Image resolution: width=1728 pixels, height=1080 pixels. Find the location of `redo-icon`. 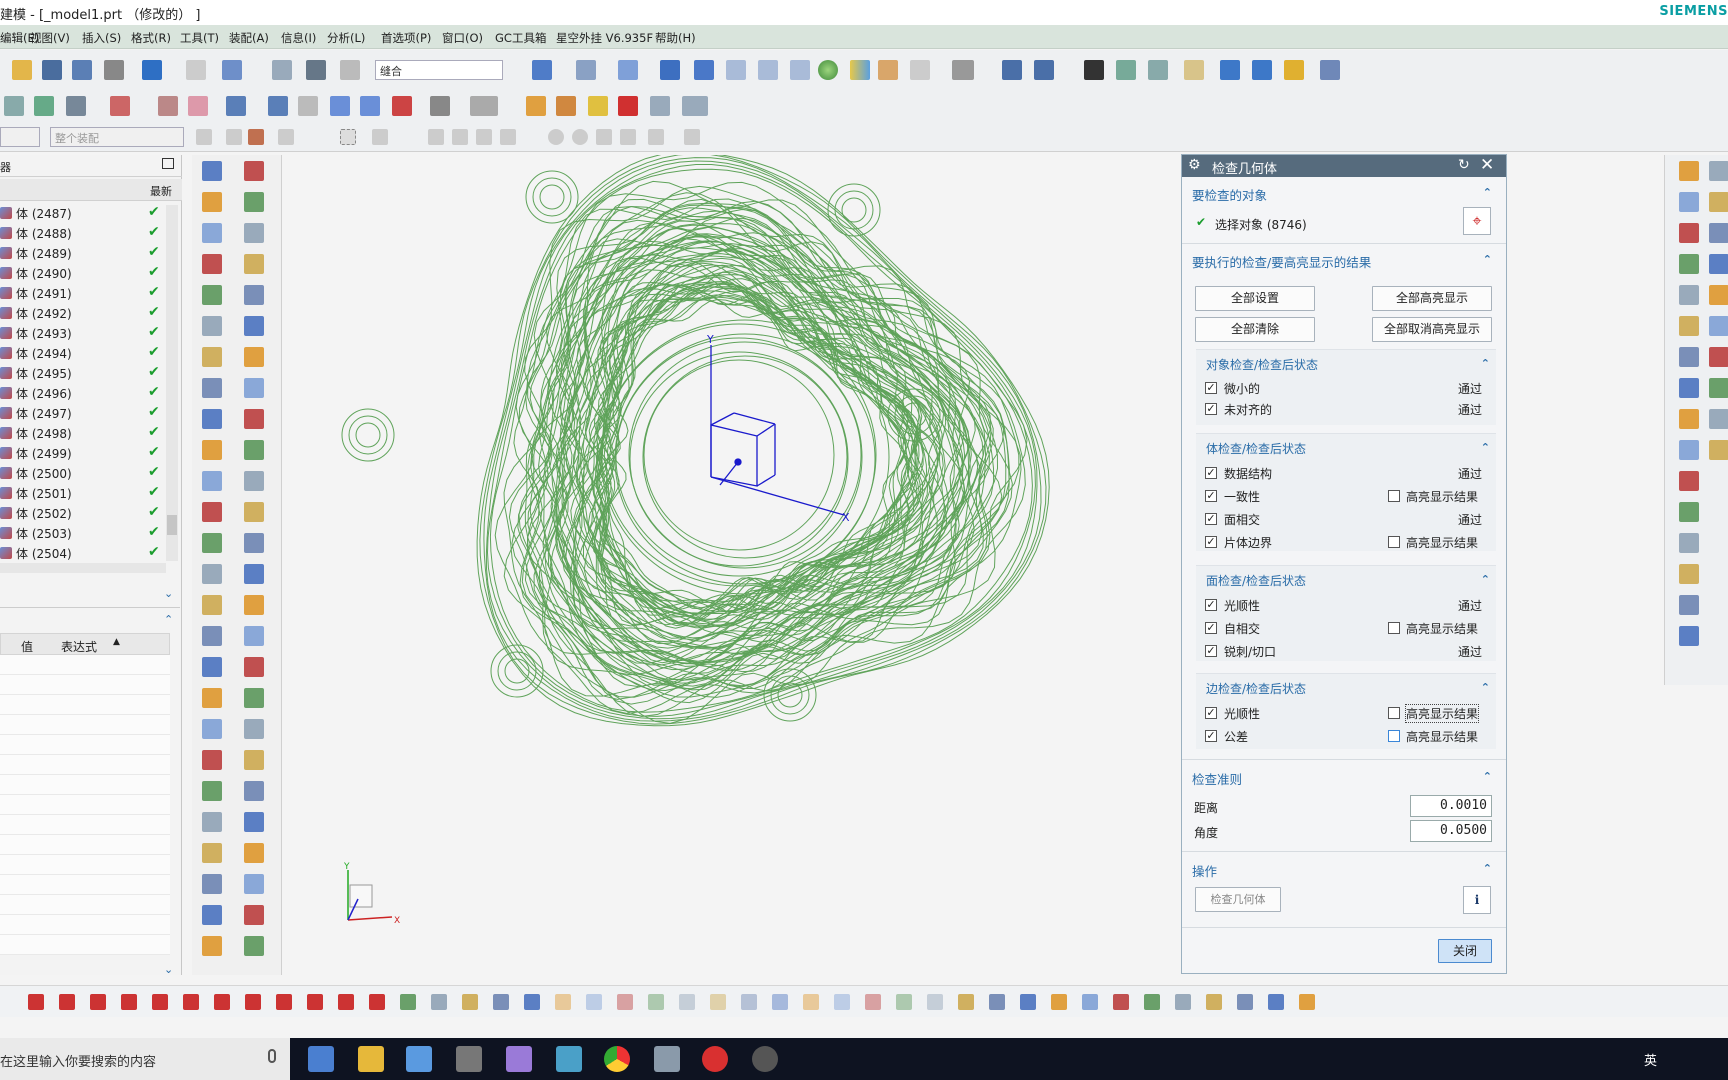

redo-icon is located at coordinates (196, 70).